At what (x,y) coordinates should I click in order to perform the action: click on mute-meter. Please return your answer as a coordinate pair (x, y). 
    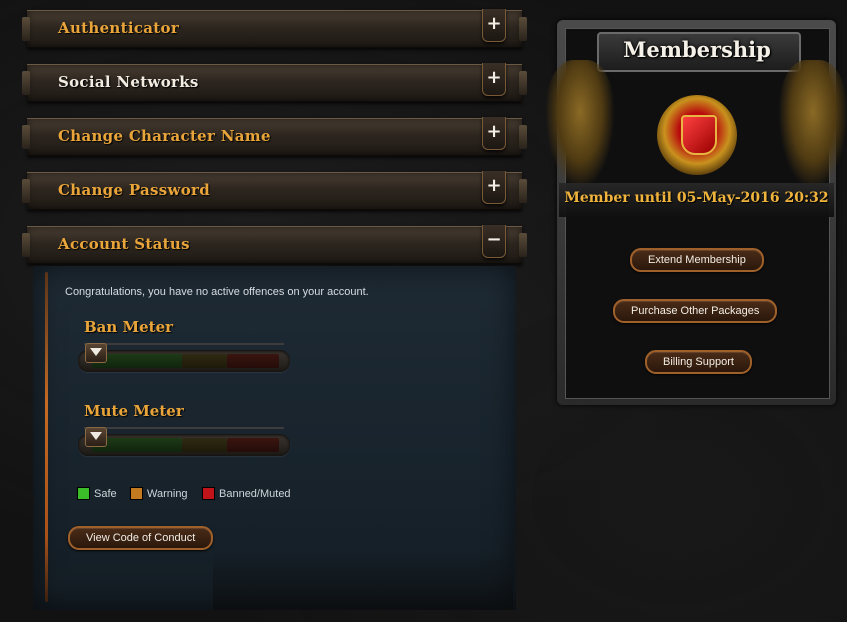
    Looking at the image, I should click on (184, 442).